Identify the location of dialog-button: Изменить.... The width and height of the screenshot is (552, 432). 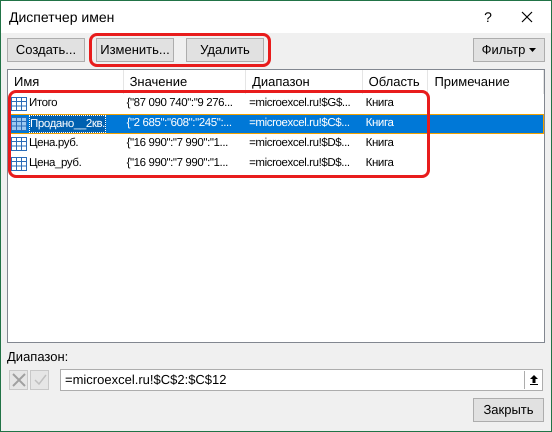
(135, 50).